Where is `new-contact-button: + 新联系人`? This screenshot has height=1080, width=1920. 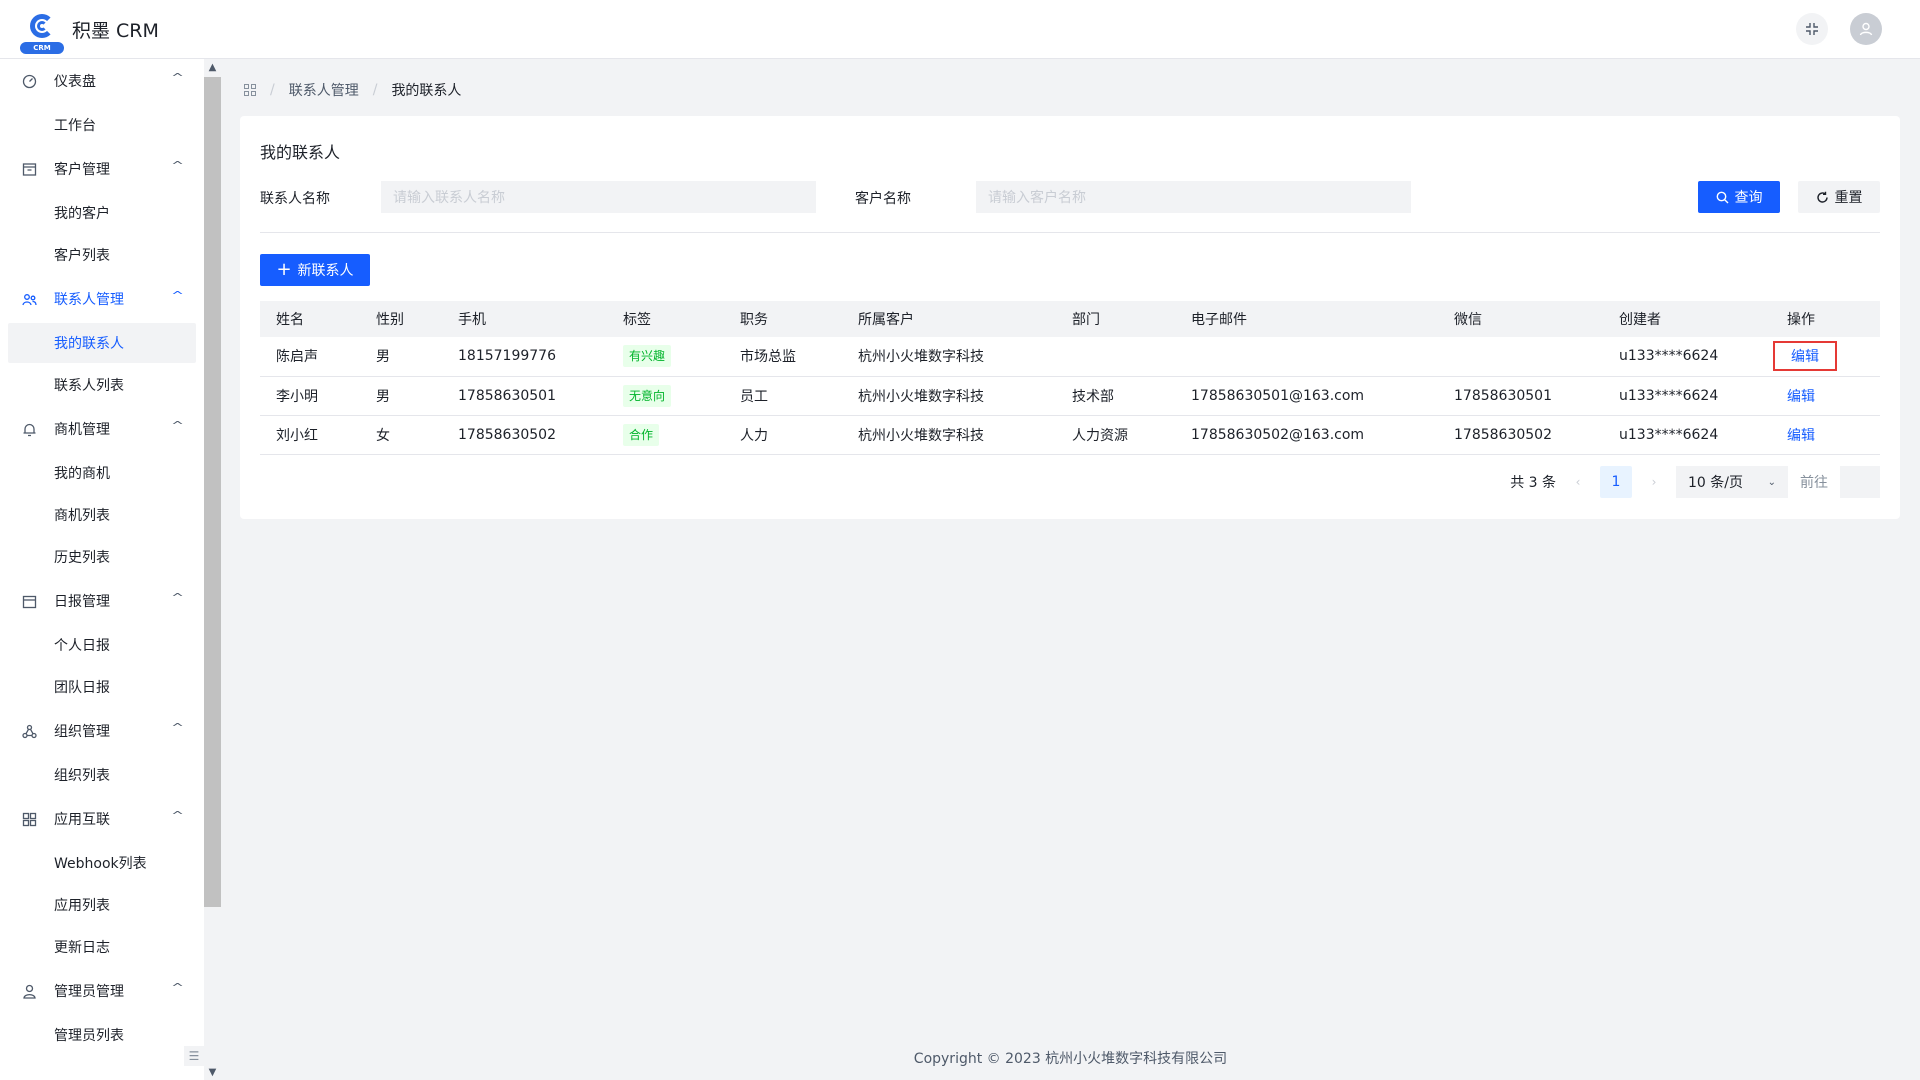
new-contact-button: + 新联系人 is located at coordinates (315, 270).